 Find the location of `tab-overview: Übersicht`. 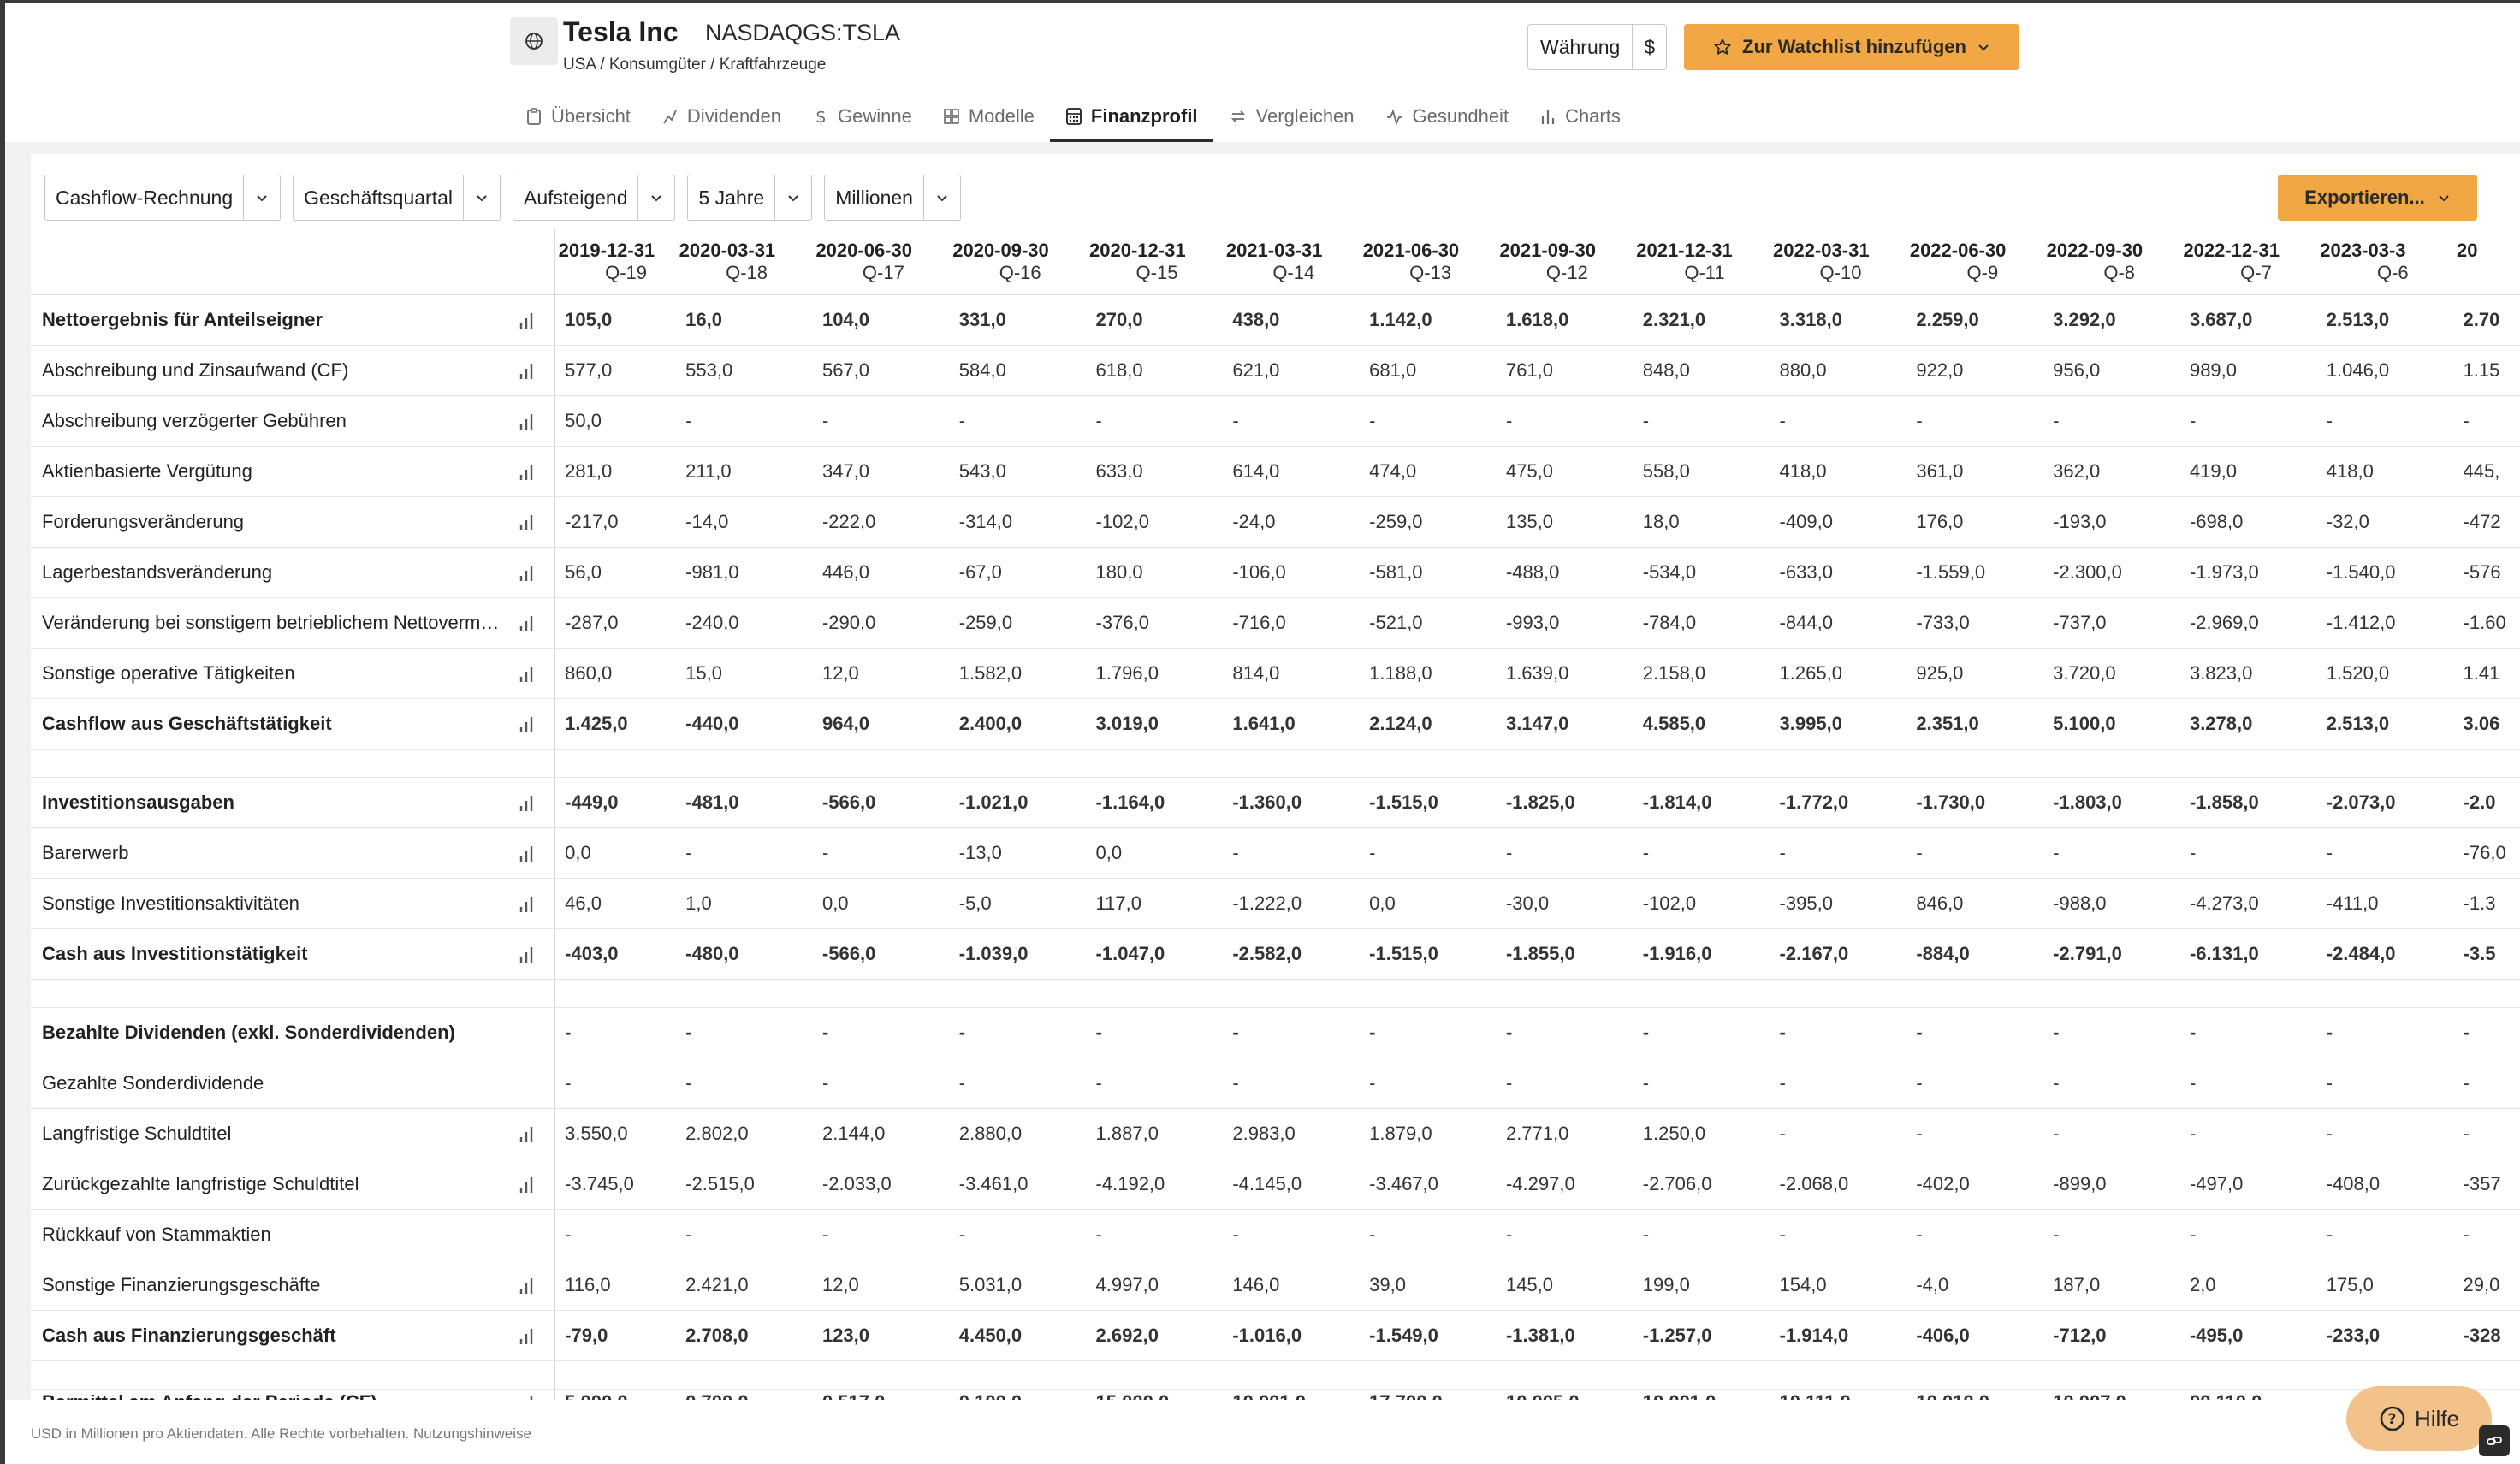

tab-overview: Übersicht is located at coordinates (578, 116).